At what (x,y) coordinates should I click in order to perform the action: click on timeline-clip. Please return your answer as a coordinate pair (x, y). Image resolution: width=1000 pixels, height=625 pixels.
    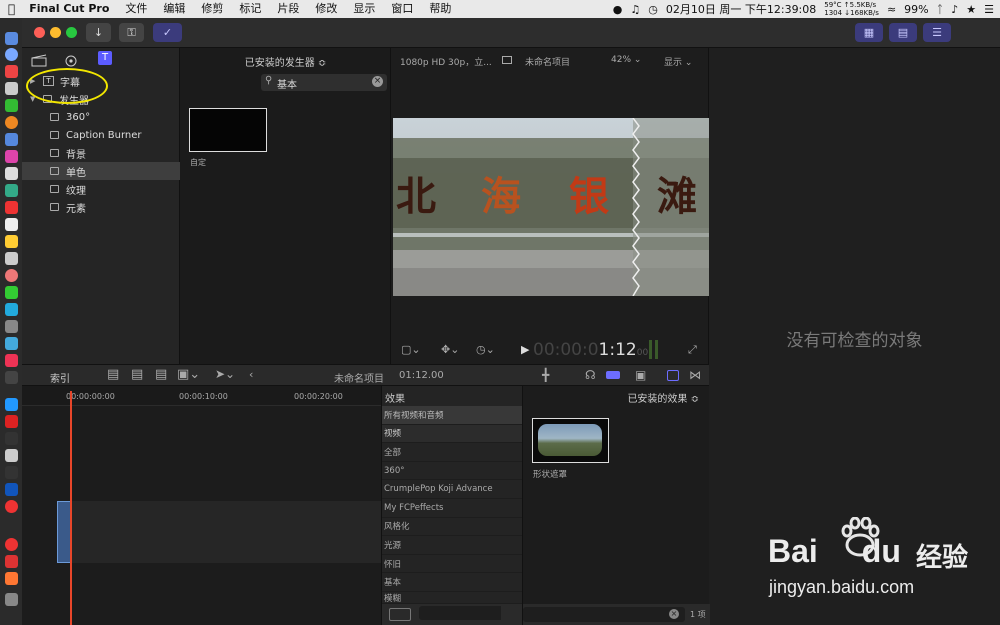
    Looking at the image, I should click on (64, 532).